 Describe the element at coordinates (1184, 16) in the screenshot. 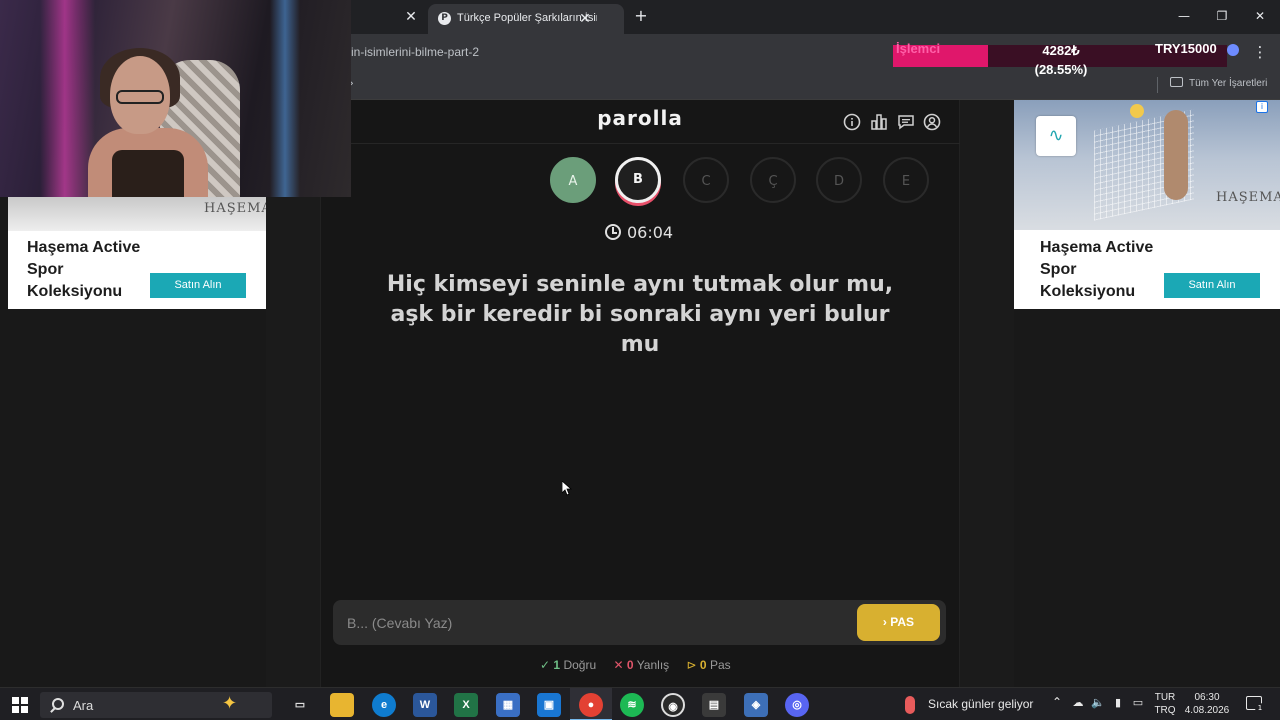

I see `minimize-icon: —` at that location.